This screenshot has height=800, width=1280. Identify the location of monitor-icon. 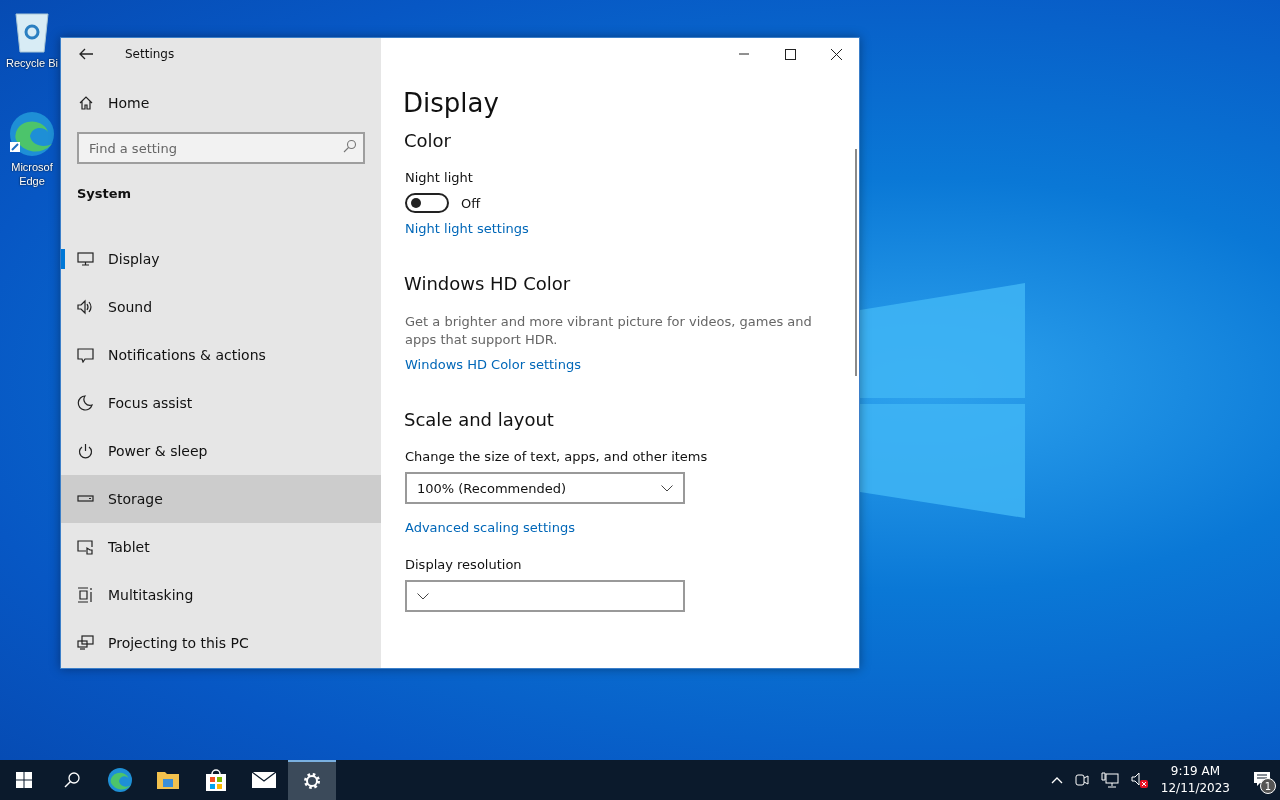
(85, 259).